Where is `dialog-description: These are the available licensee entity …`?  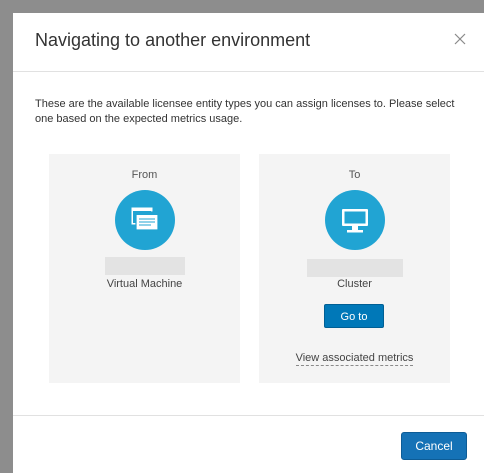
dialog-description: These are the available licensee entity … is located at coordinates (245, 111).